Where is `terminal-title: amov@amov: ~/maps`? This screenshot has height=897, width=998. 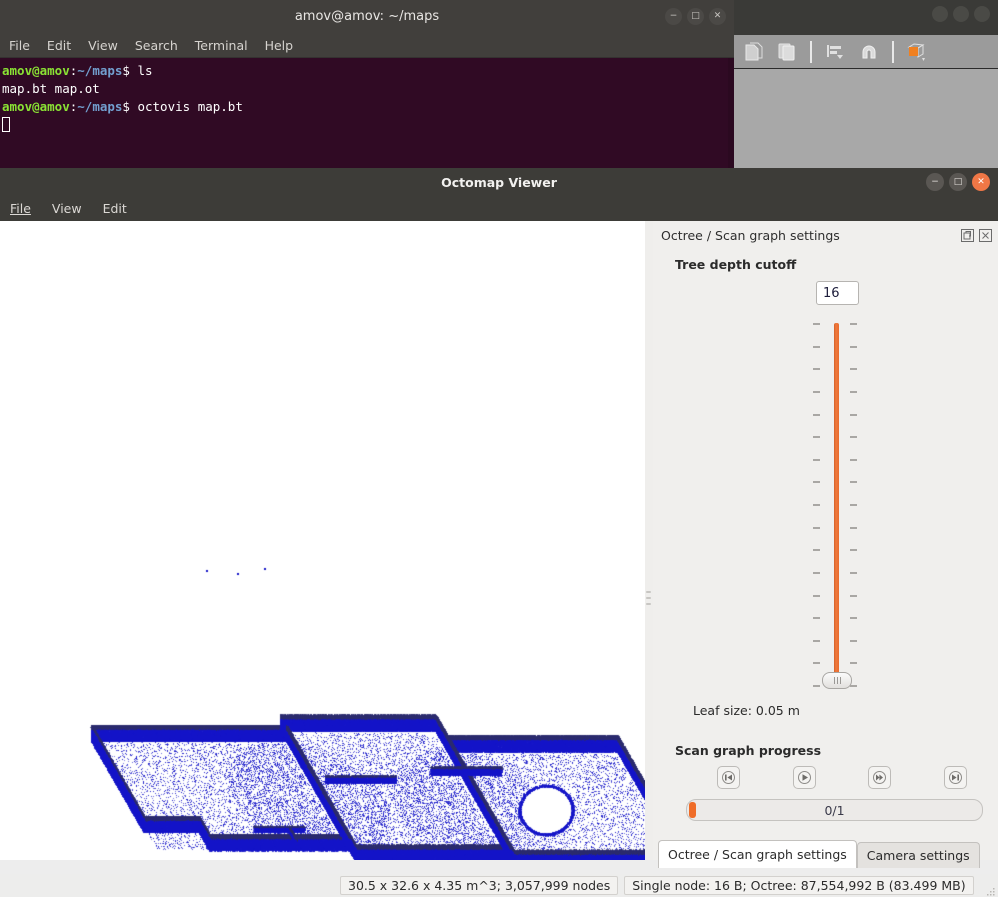 terminal-title: amov@amov: ~/maps is located at coordinates (367, 16).